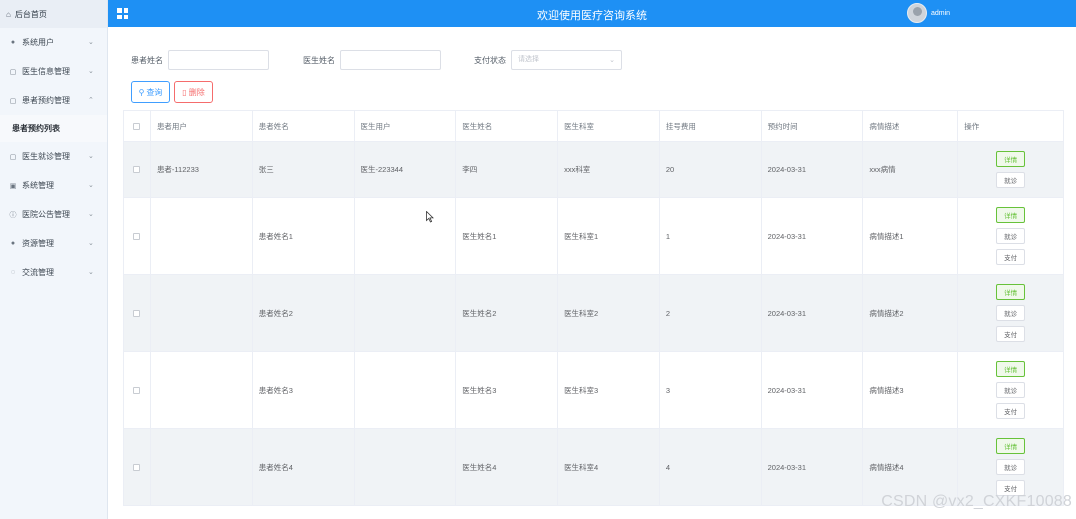 Image resolution: width=1076 pixels, height=519 pixels. What do you see at coordinates (406, 169) in the screenshot?
I see `table-cell-doctor-user: 医生-223344` at bounding box center [406, 169].